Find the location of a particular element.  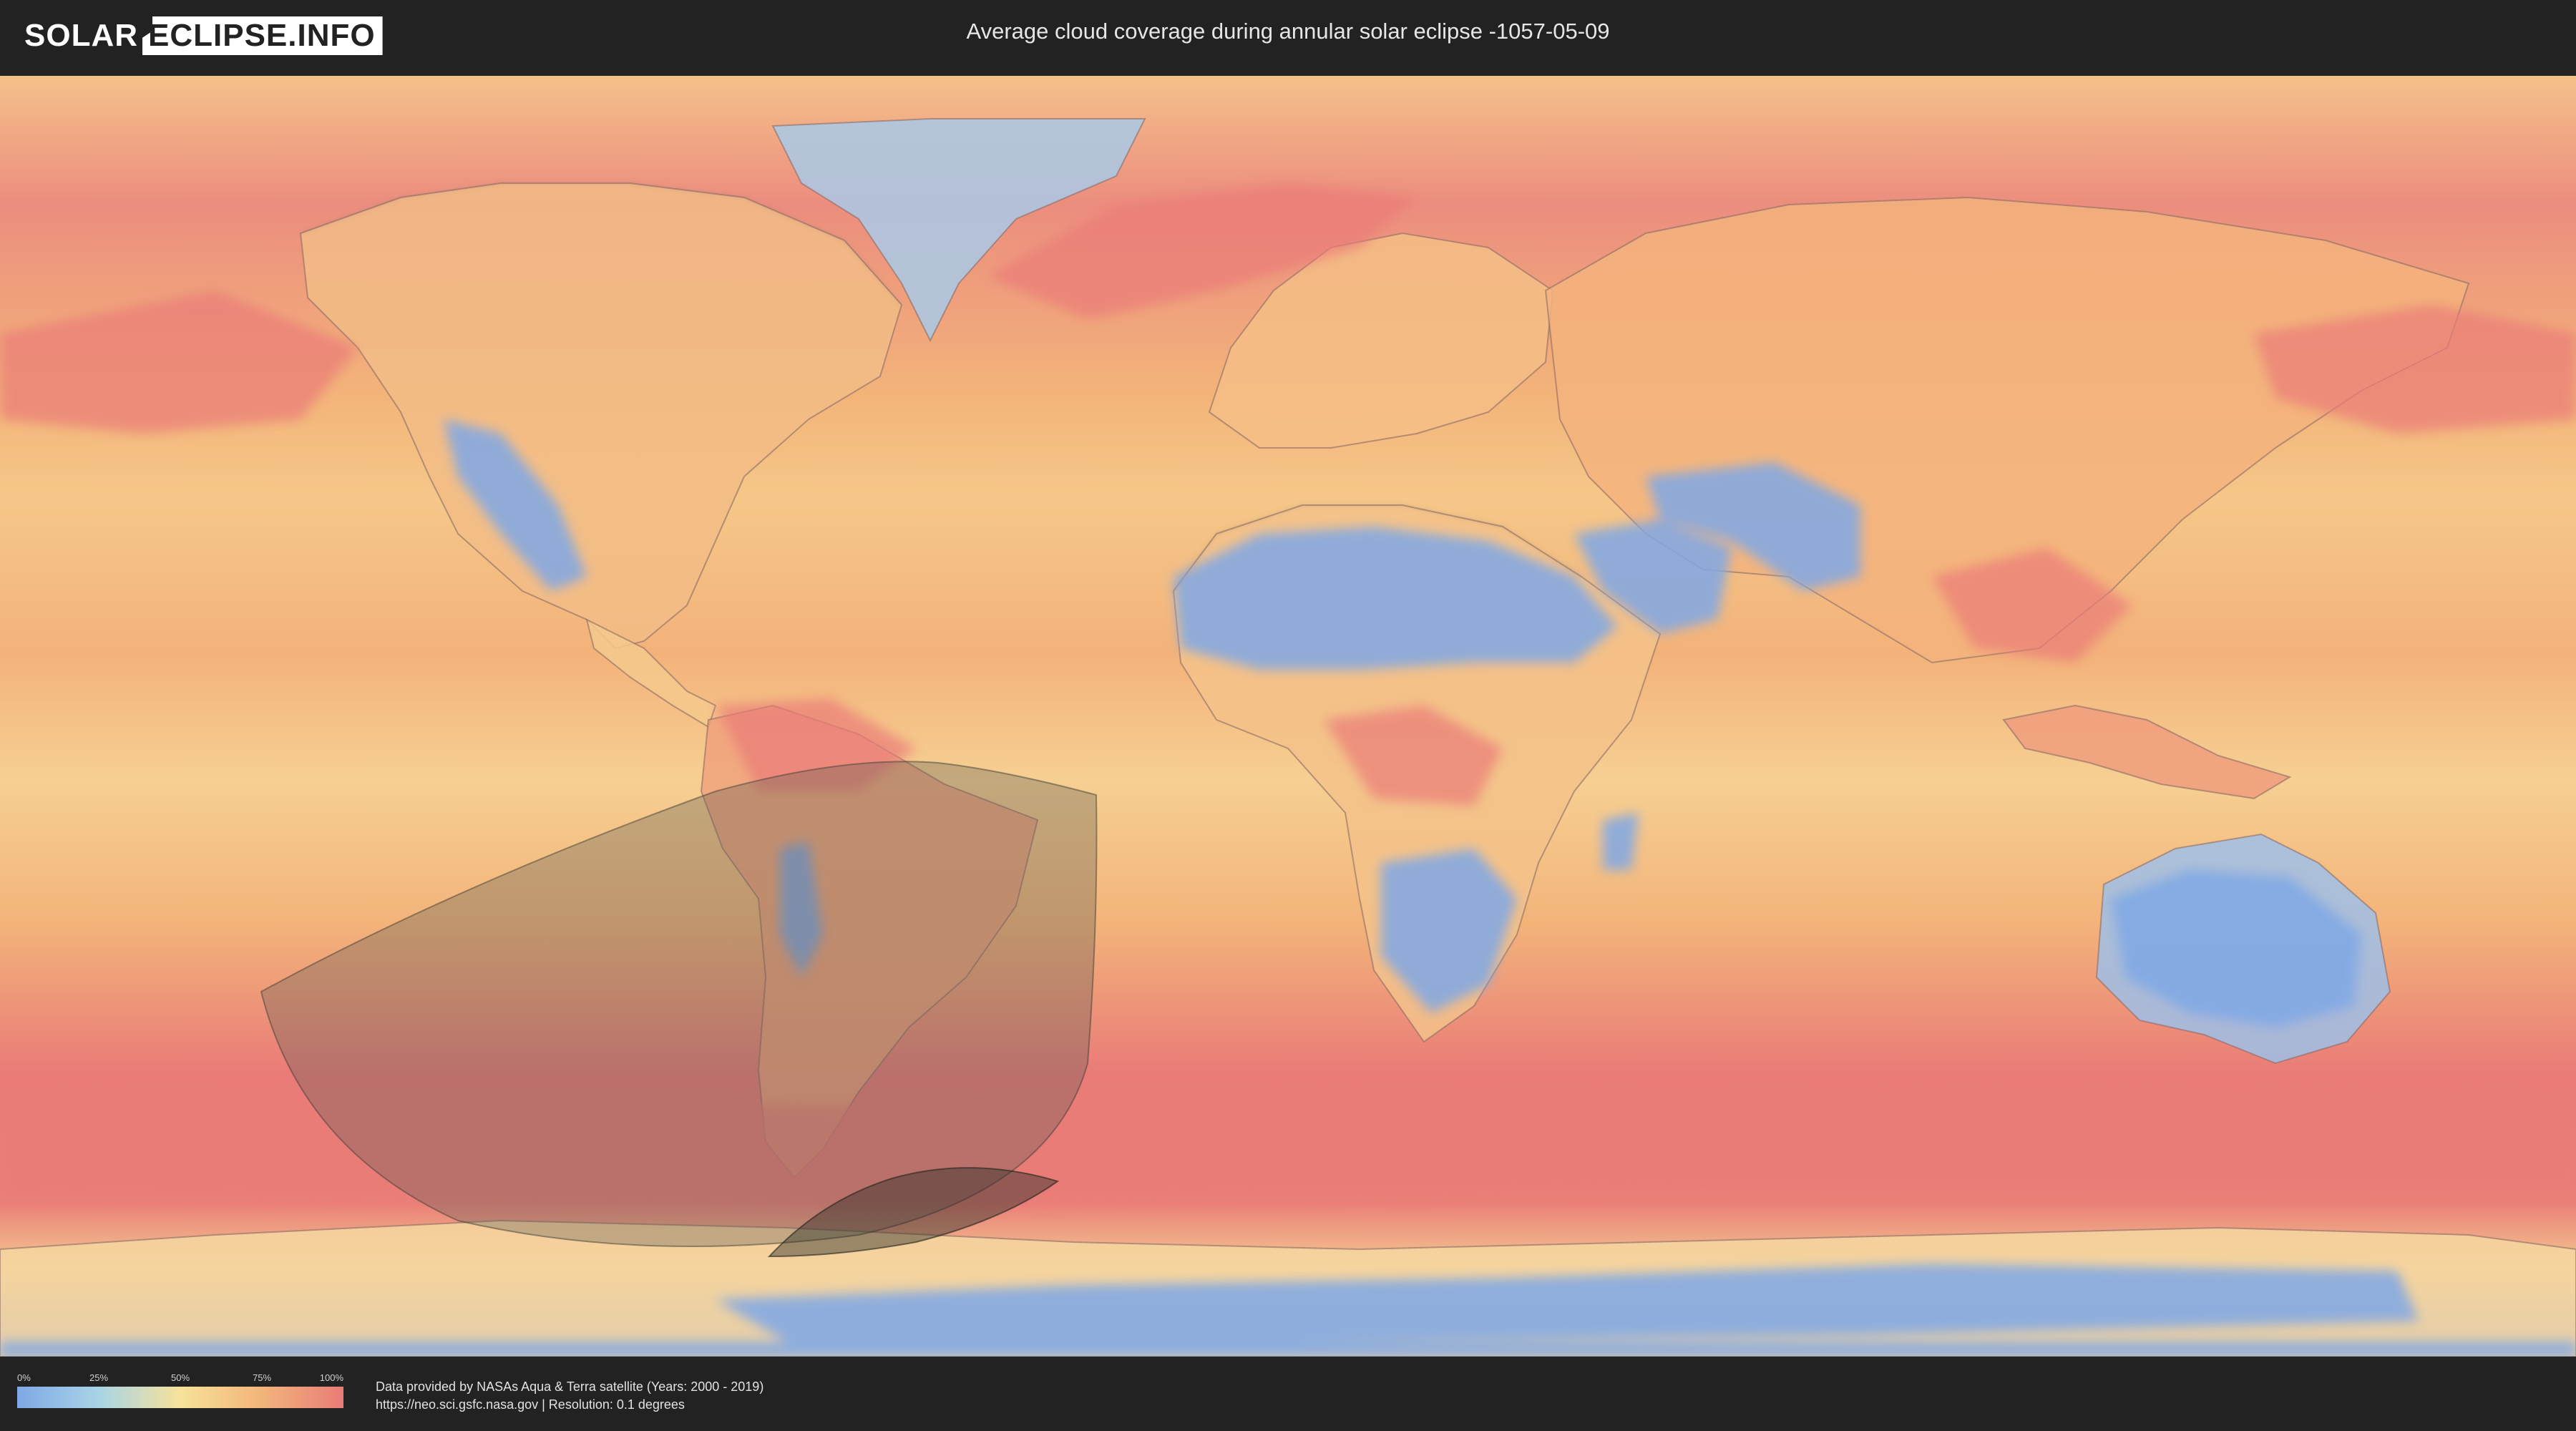

legend-ticks: 0% 25% 50% 75% 100% is located at coordinates (180, 1378).